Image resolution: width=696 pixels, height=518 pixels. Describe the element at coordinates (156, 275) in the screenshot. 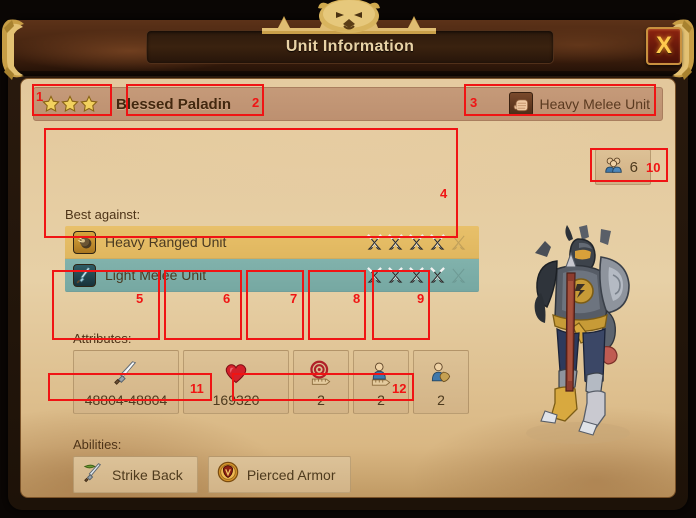

I see `best-against-name: Light Melee Unit` at that location.